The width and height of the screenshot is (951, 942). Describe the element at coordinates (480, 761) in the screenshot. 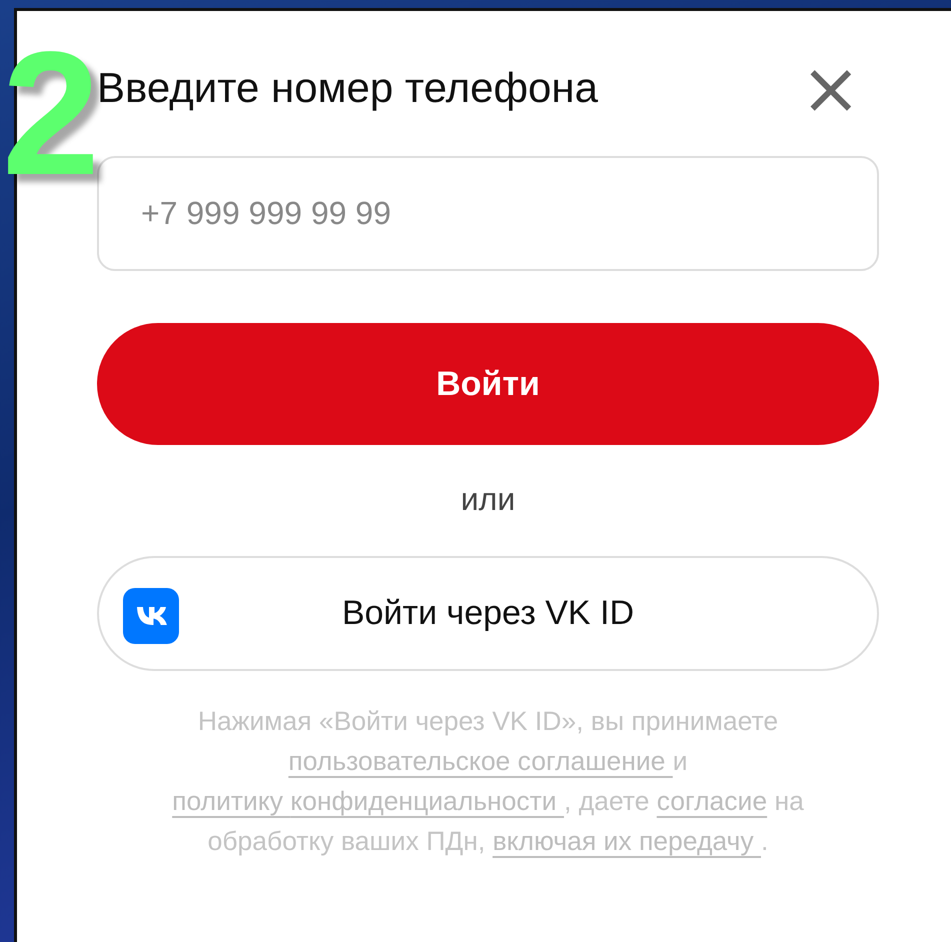

I see `legal-link: пользовательское соглашение` at that location.